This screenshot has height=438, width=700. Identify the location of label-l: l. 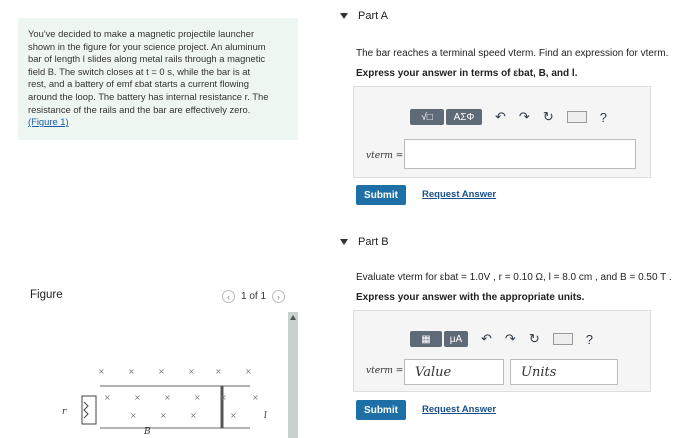
(265, 416).